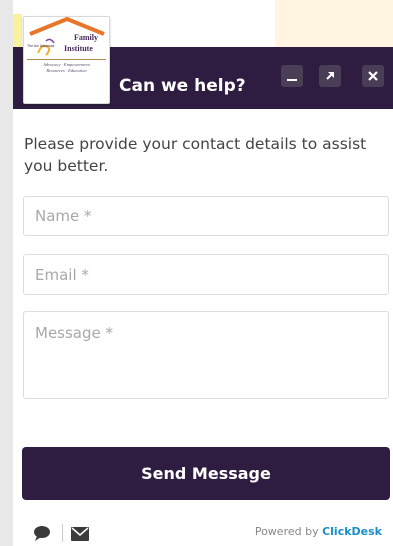 The image size is (393, 546). I want to click on clickdesk-link: ClickDesk, so click(352, 531).